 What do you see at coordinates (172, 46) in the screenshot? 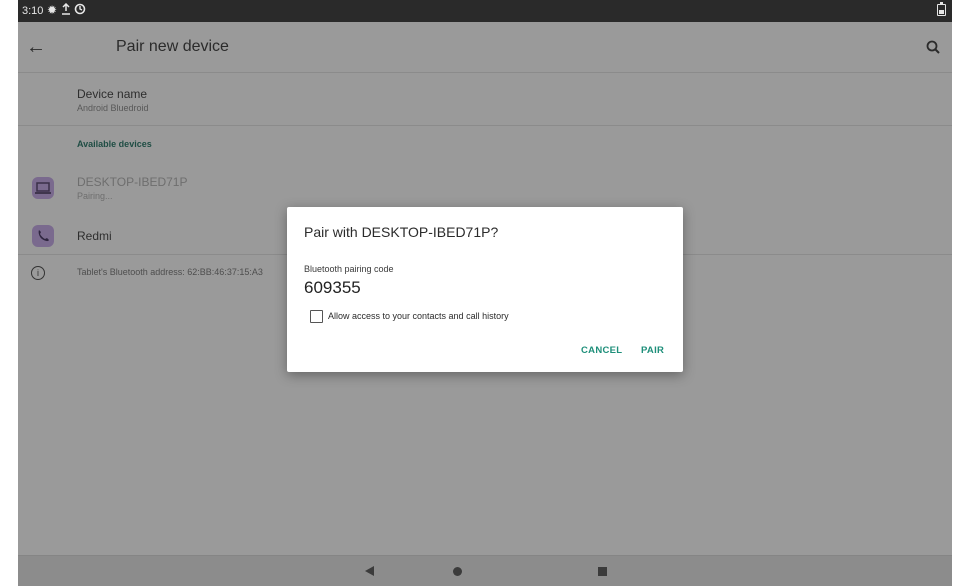
I see `page-title: Pair new device` at bounding box center [172, 46].